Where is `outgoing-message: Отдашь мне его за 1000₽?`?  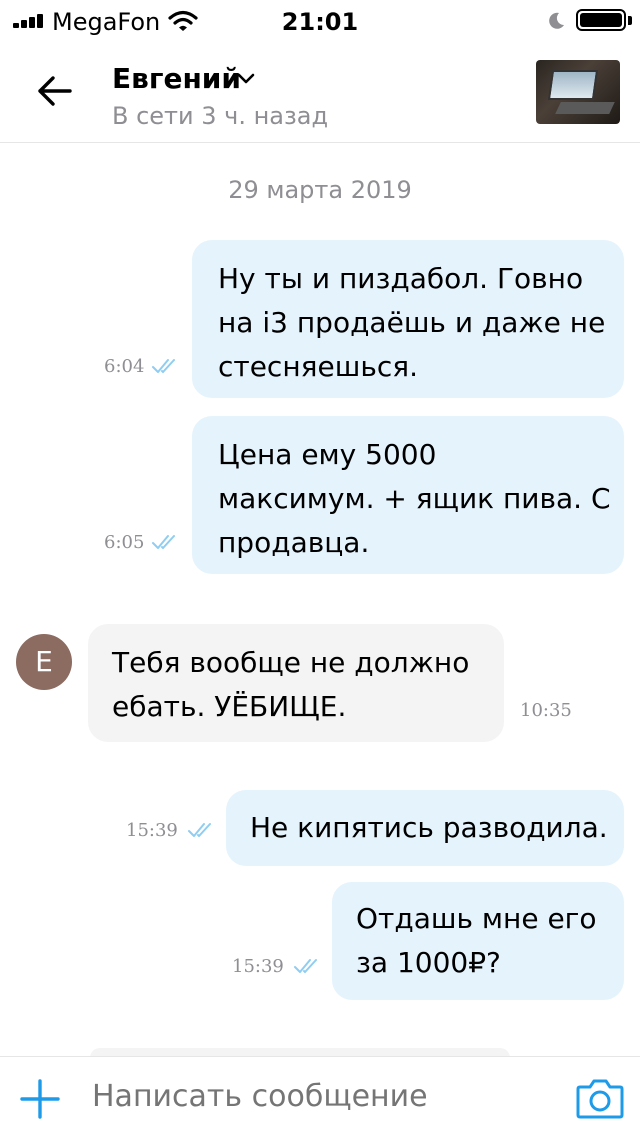 outgoing-message: Отдашь мне его за 1000₽? is located at coordinates (478, 941).